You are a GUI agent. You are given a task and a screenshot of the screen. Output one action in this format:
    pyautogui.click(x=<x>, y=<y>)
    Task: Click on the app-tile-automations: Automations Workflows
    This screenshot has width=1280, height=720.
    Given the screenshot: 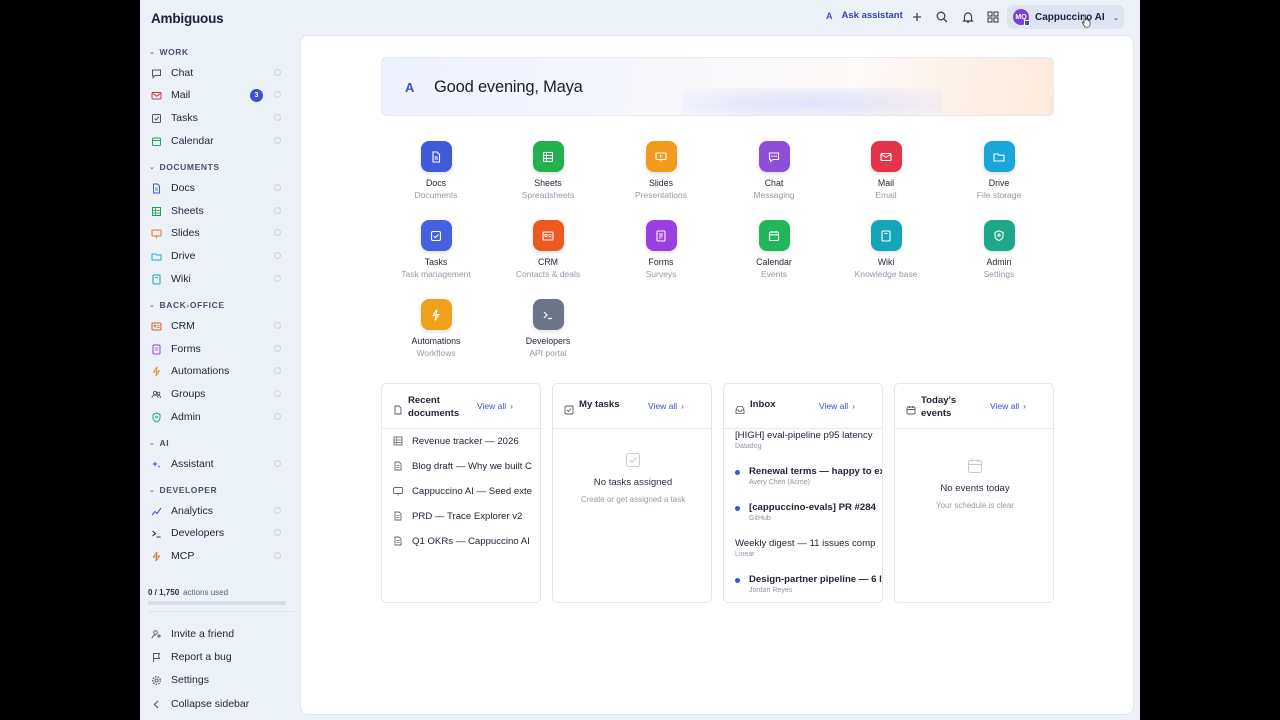 What is the action you would take?
    pyautogui.click(x=436, y=328)
    